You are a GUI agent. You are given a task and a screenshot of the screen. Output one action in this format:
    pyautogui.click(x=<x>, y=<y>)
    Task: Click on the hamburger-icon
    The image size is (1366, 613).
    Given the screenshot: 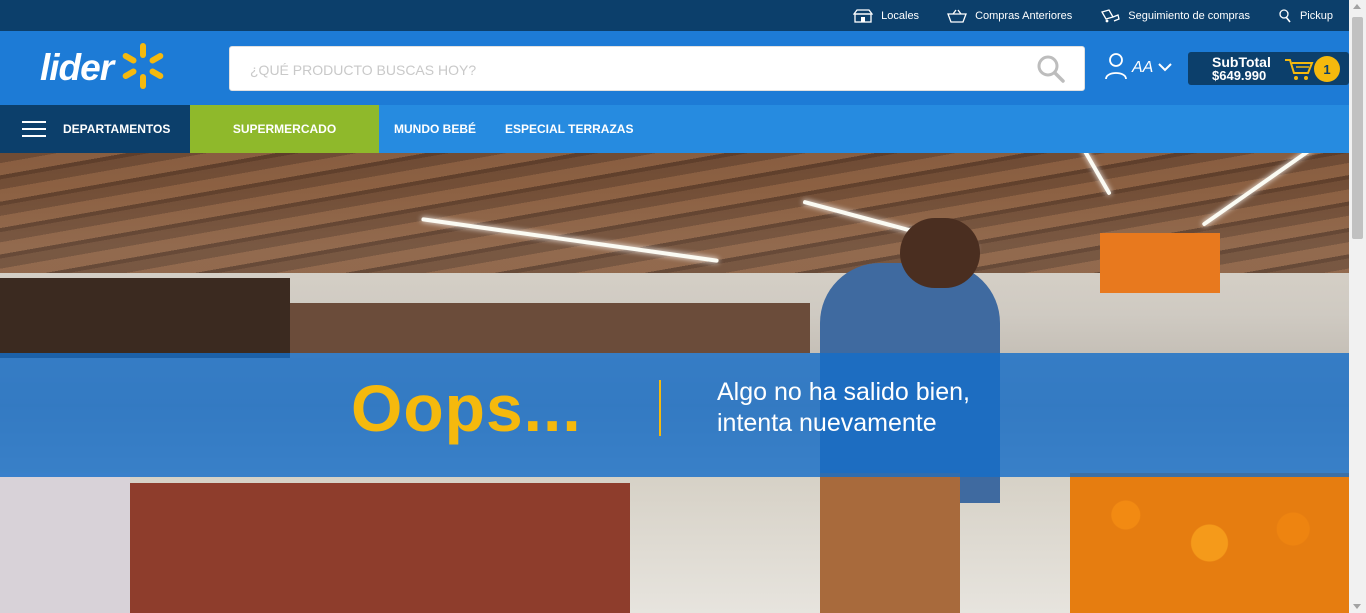 What is the action you would take?
    pyautogui.click(x=34, y=129)
    